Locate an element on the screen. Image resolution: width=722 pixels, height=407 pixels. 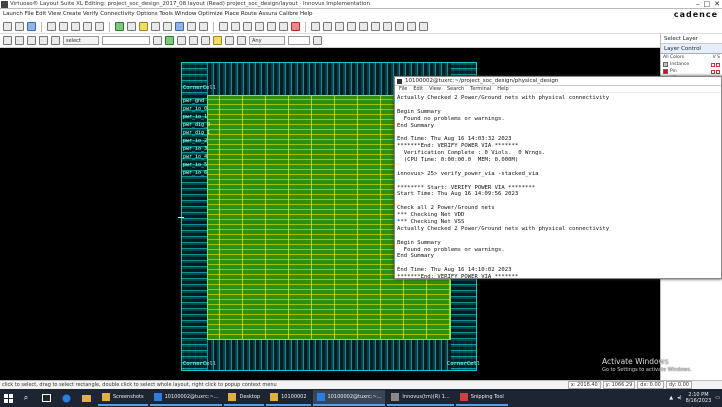
cut-icon is located at coordinates (51, 26).